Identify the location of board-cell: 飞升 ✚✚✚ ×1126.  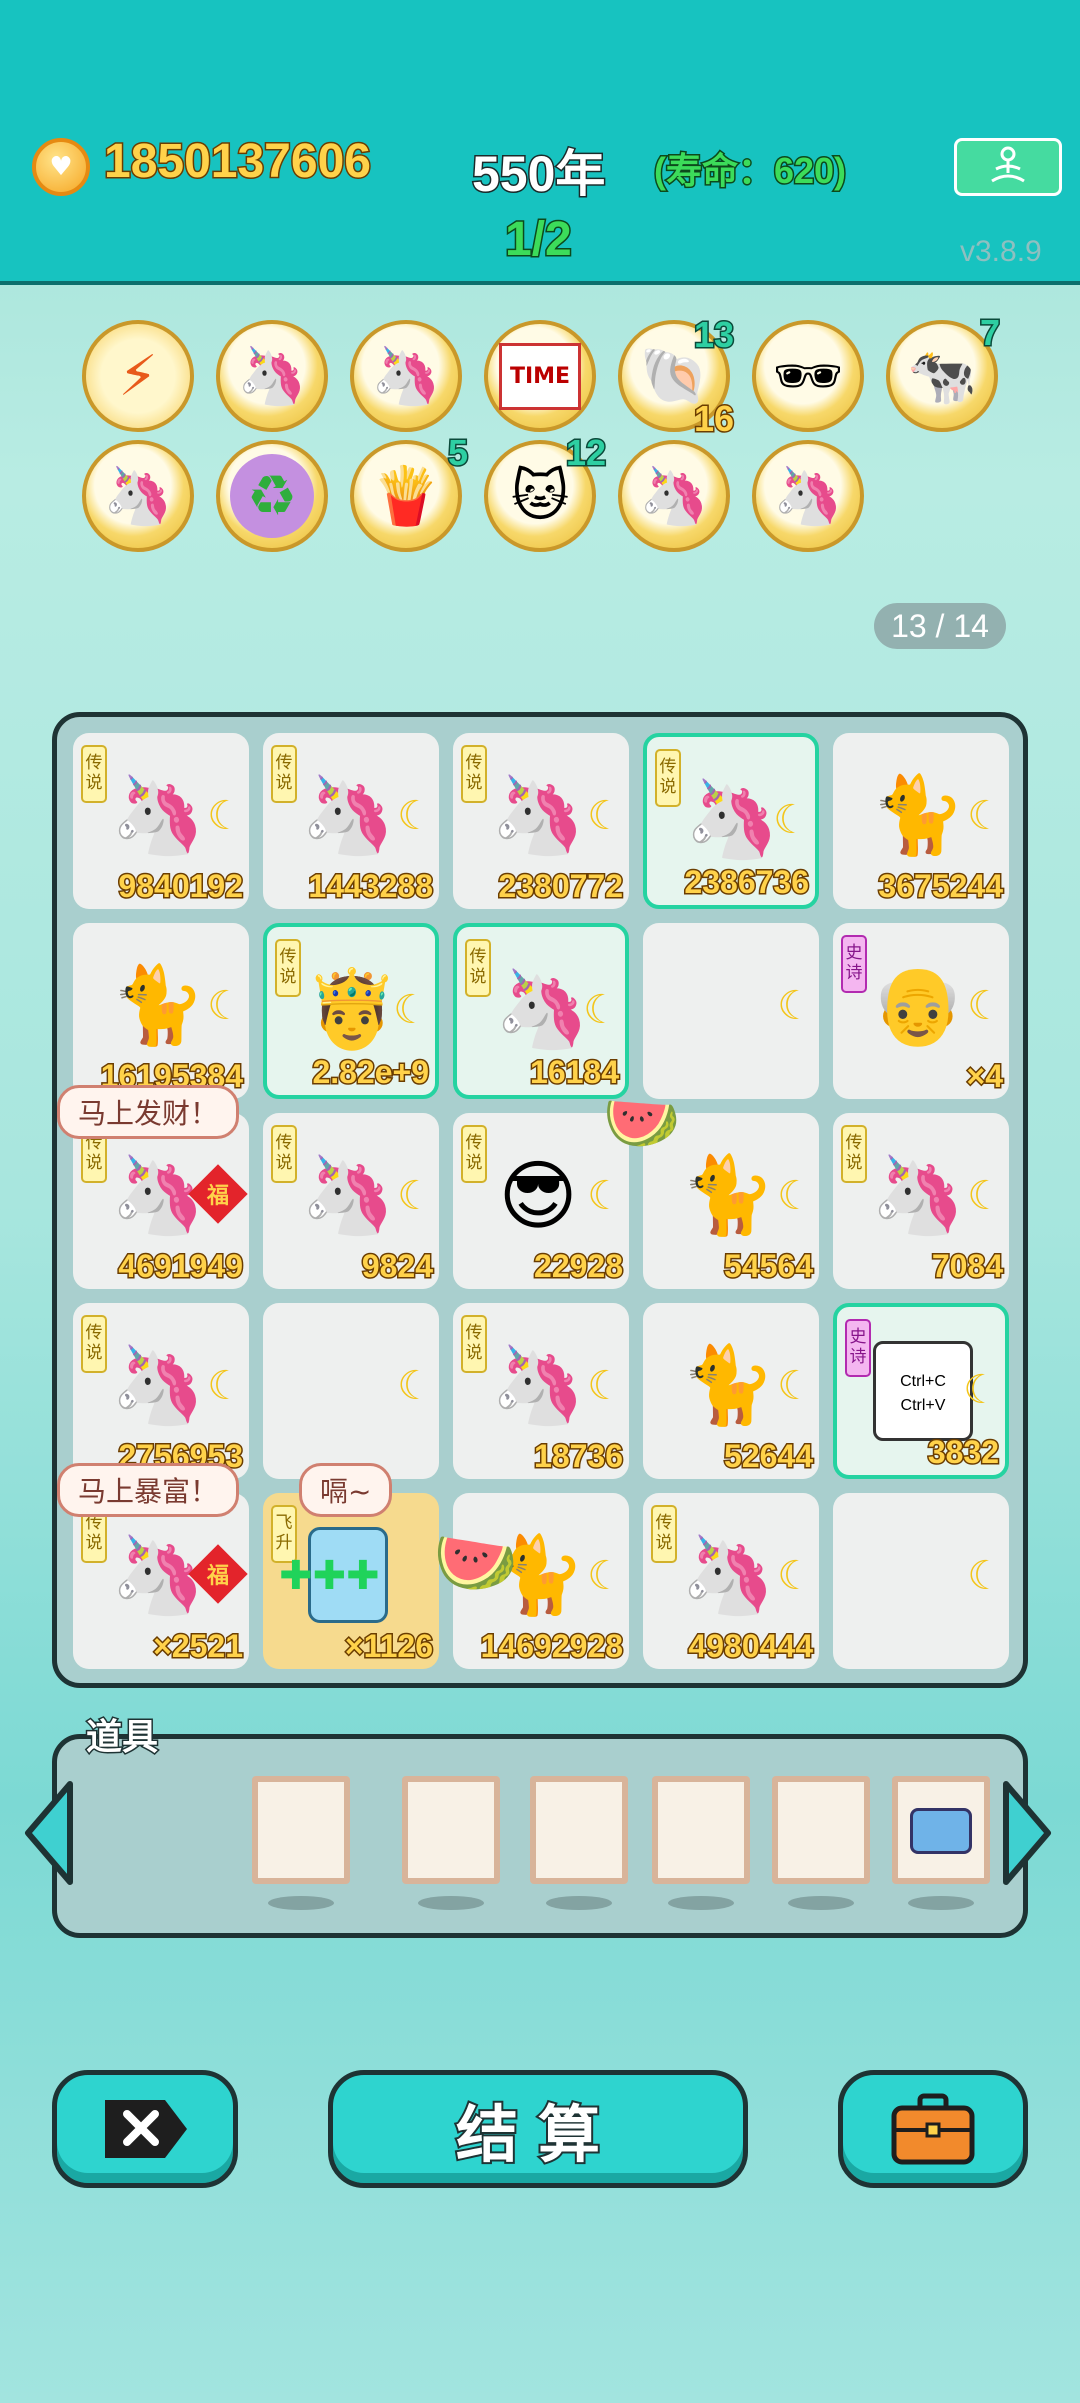
(351, 1581).